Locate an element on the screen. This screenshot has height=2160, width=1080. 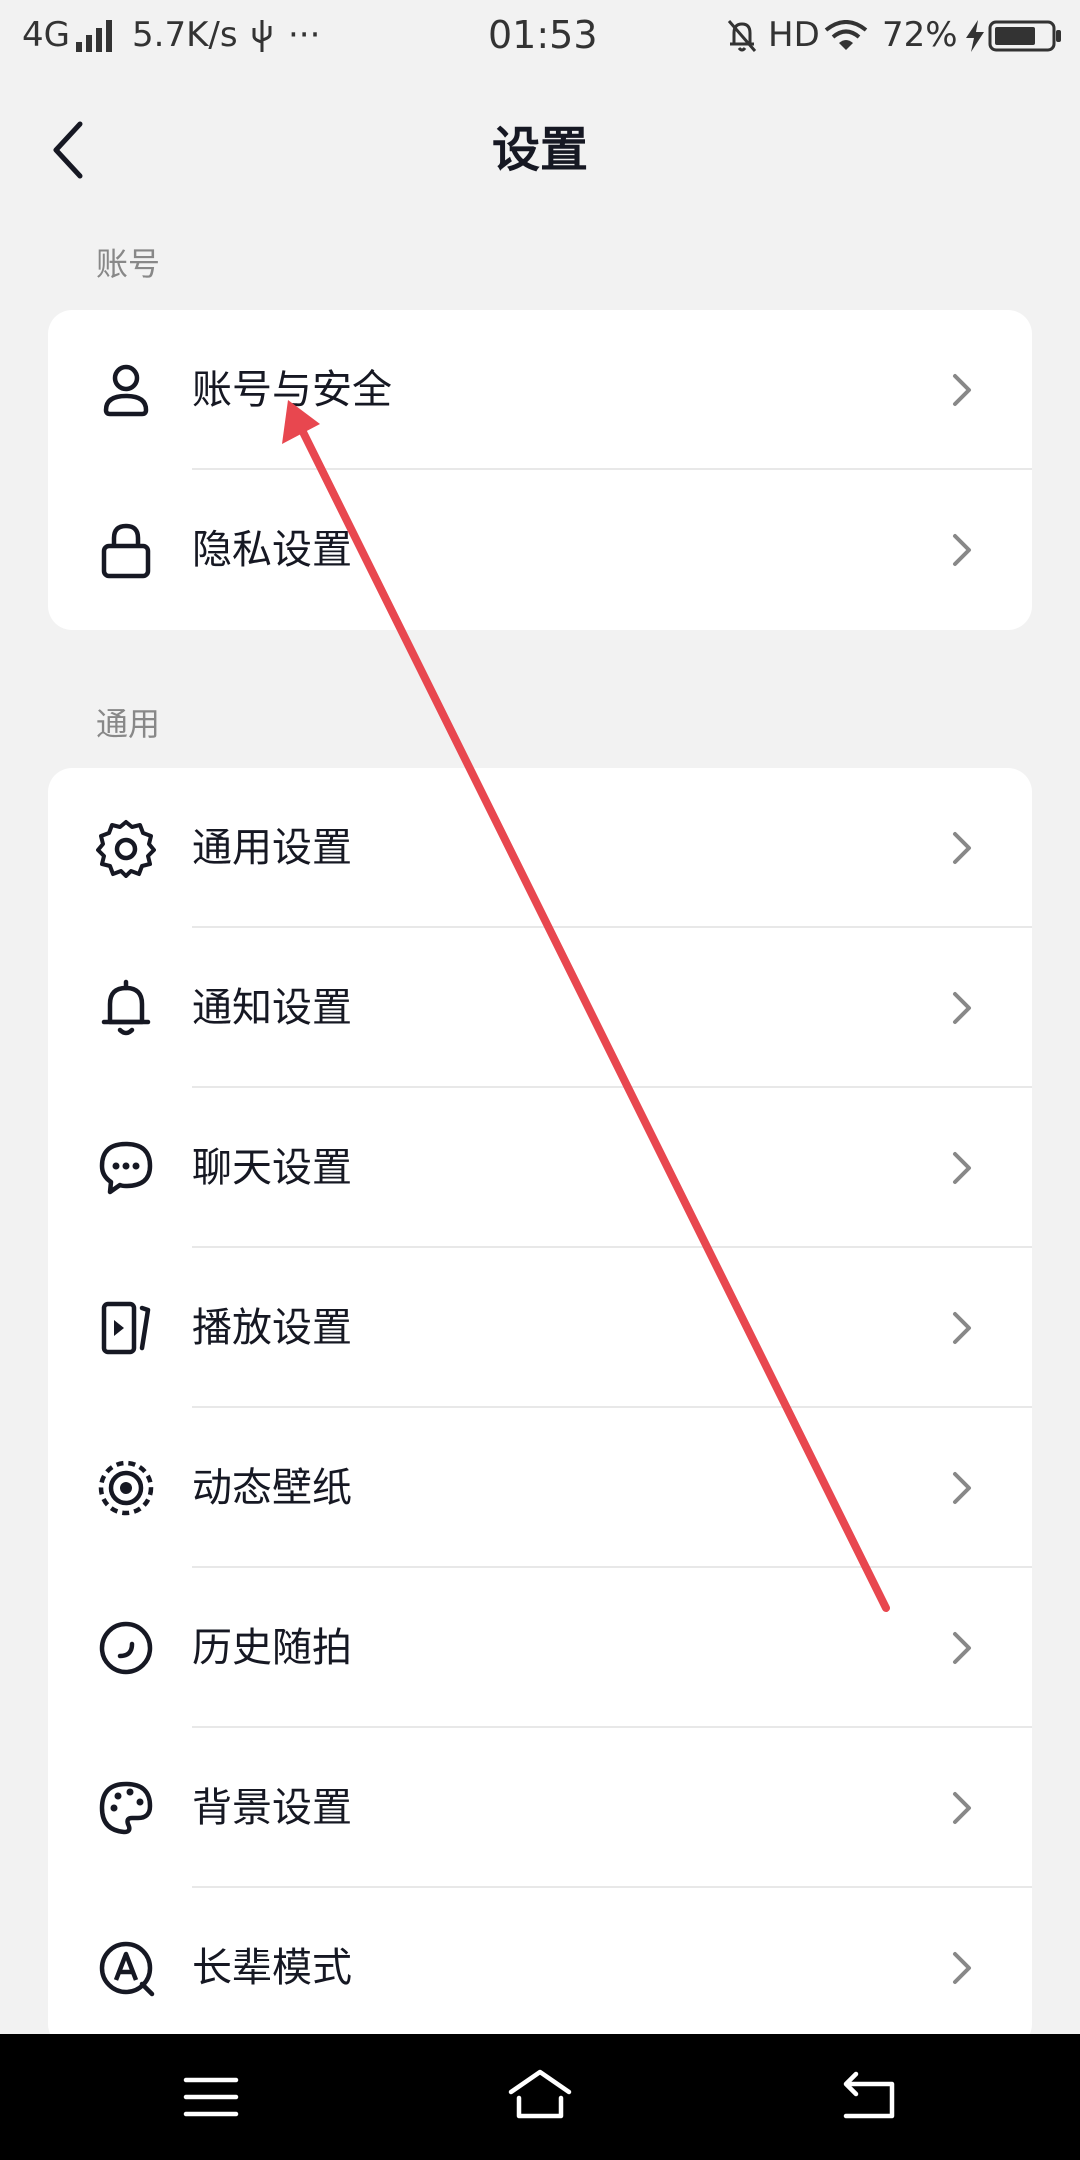
settings-row-background: 背景设置 is located at coordinates (540, 1808).